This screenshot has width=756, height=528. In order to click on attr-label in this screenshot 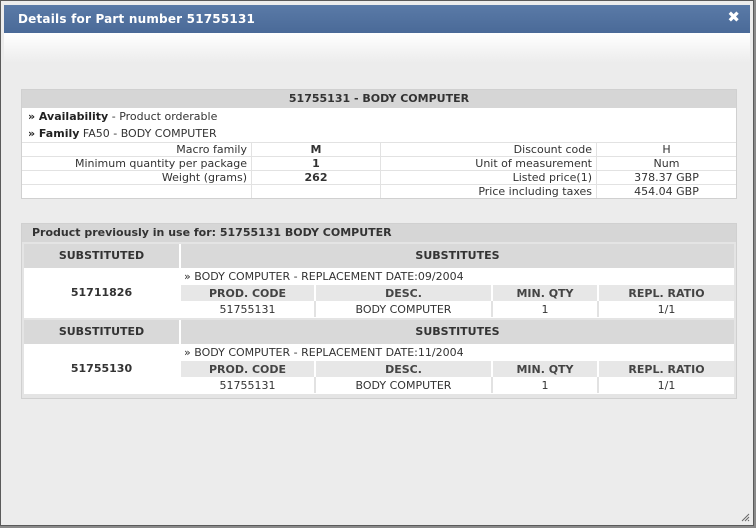, I will do `click(137, 191)`.